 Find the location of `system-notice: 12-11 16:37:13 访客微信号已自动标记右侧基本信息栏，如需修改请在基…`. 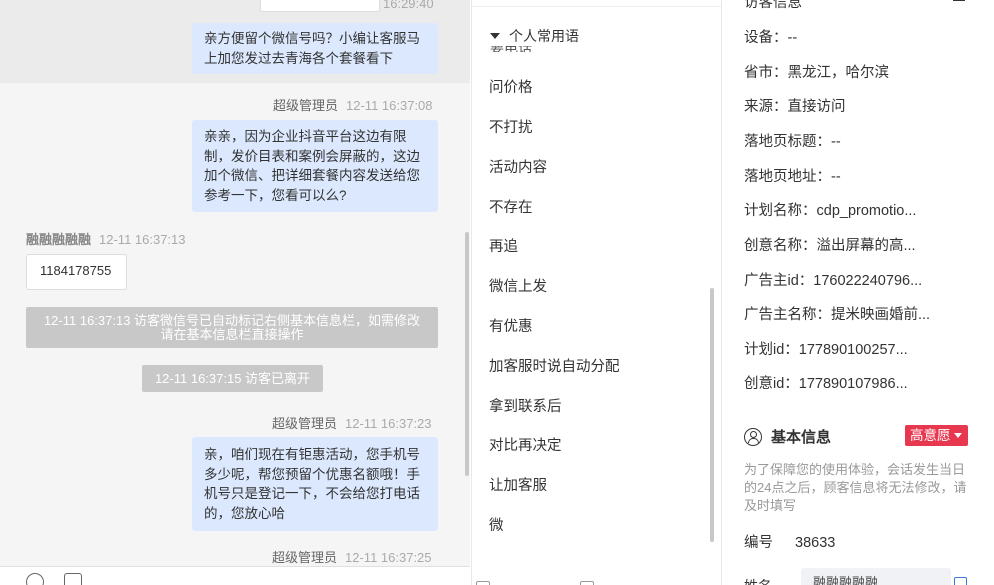

system-notice: 12-11 16:37:13 访客微信号已自动标记右侧基本信息栏，如需修改请在基… is located at coordinates (232, 327).